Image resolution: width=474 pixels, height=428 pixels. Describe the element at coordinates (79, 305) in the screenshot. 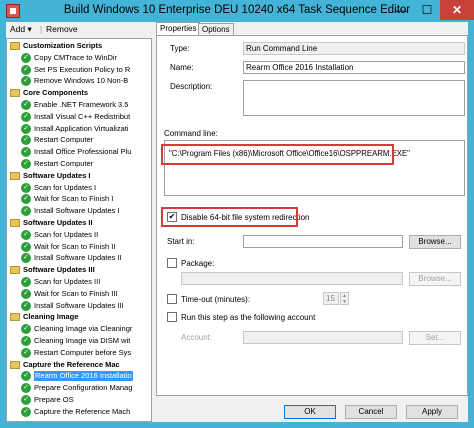

I see `tree-item-label: Install Software Updates III` at that location.